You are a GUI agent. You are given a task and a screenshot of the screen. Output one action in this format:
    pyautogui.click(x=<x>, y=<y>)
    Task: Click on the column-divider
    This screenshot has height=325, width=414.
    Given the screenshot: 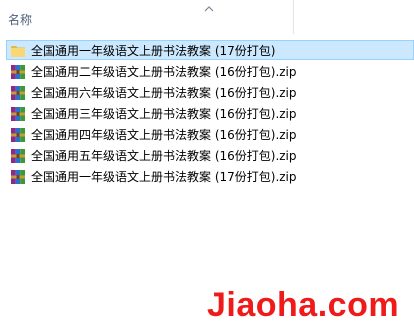 What is the action you would take?
    pyautogui.click(x=293, y=17)
    